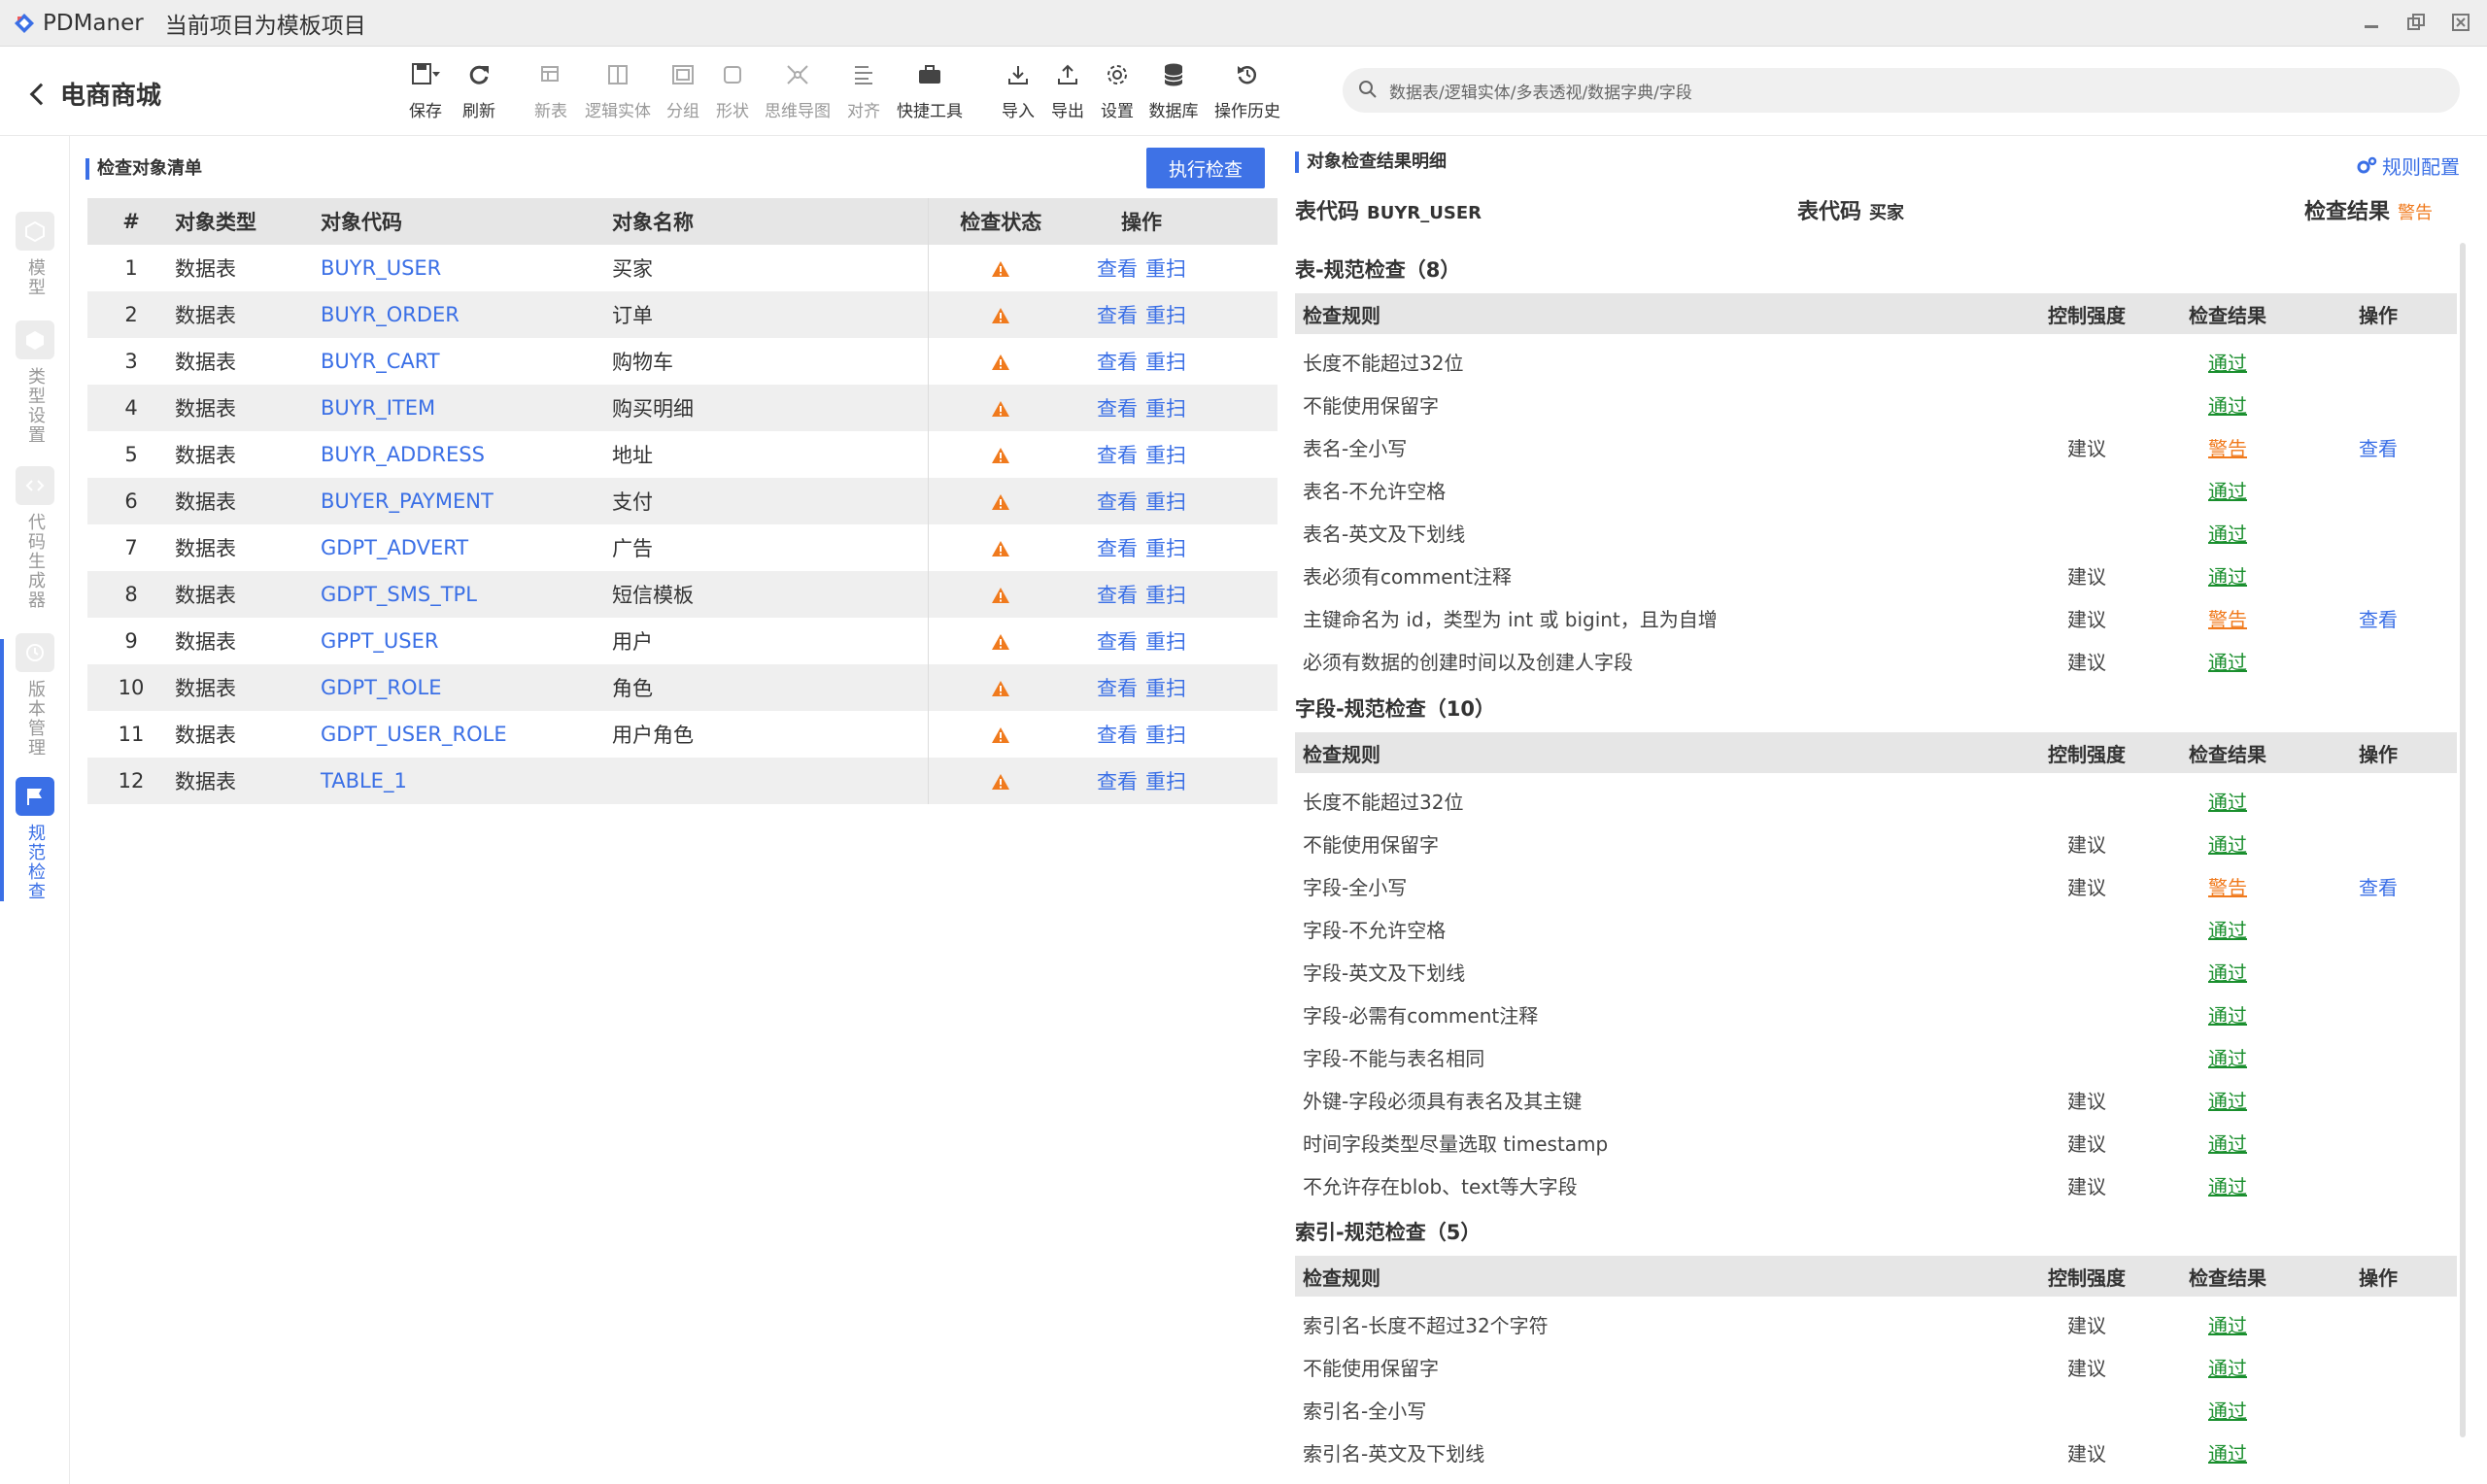 The width and height of the screenshot is (2487, 1484). Describe the element at coordinates (466, 547) in the screenshot. I see `row-code: GDPT_ADVERT` at that location.